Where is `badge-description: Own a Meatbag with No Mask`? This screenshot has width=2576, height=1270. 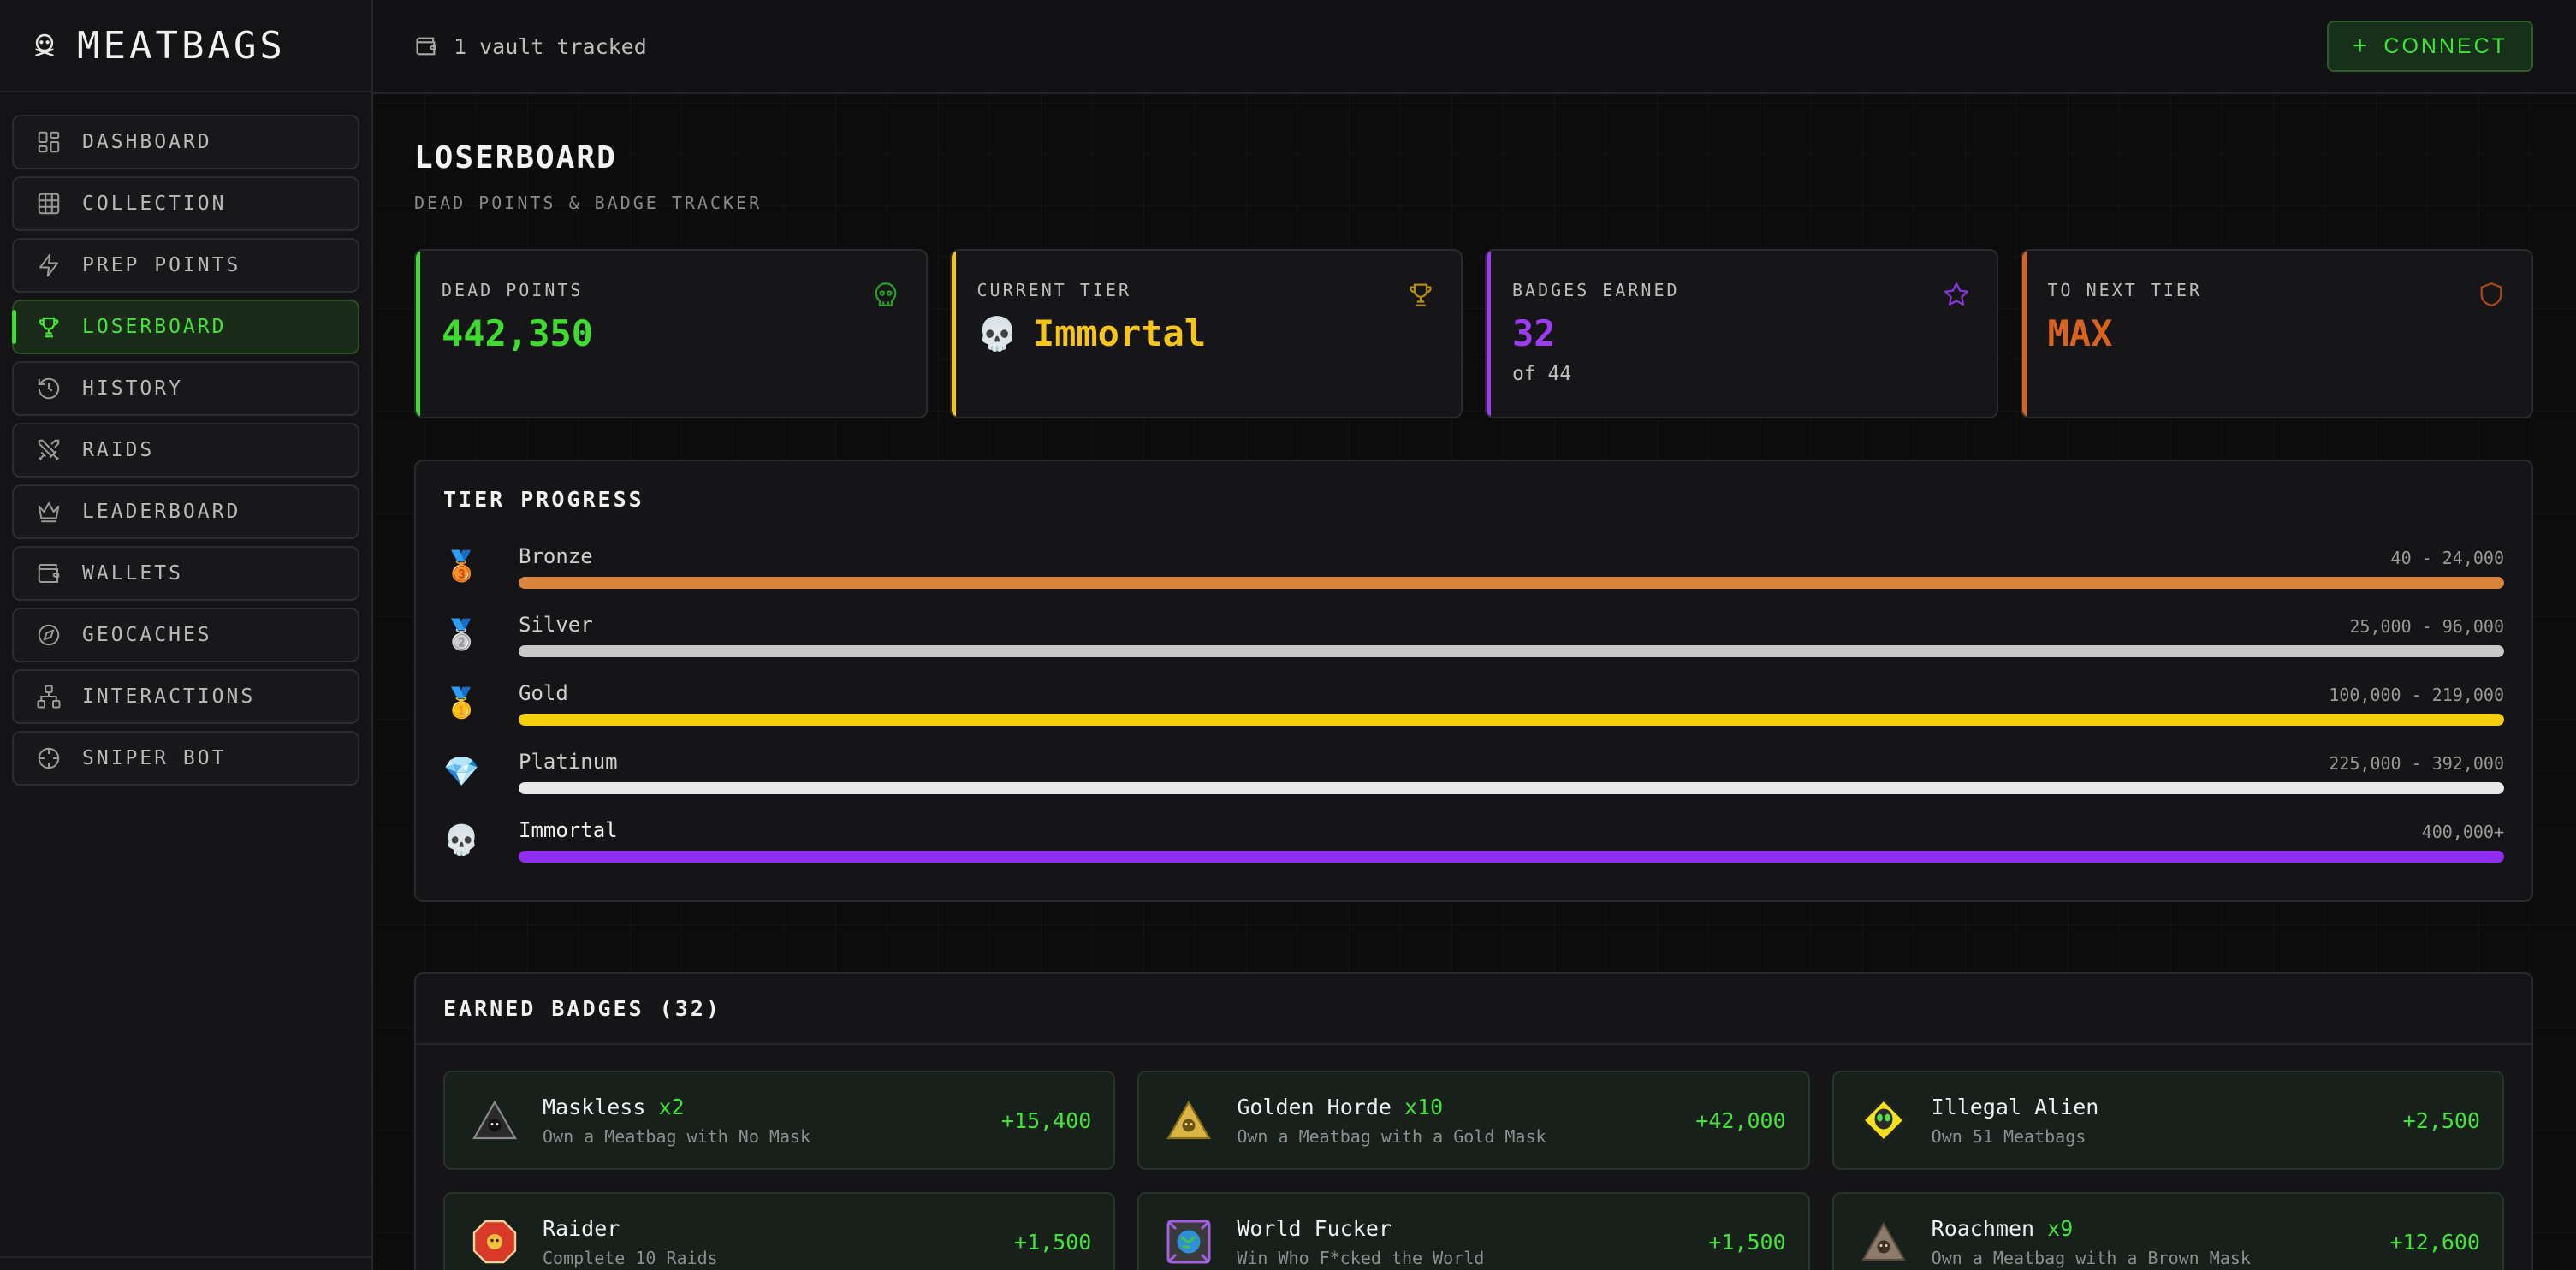
badge-description: Own a Meatbag with No Mask is located at coordinates (677, 1136).